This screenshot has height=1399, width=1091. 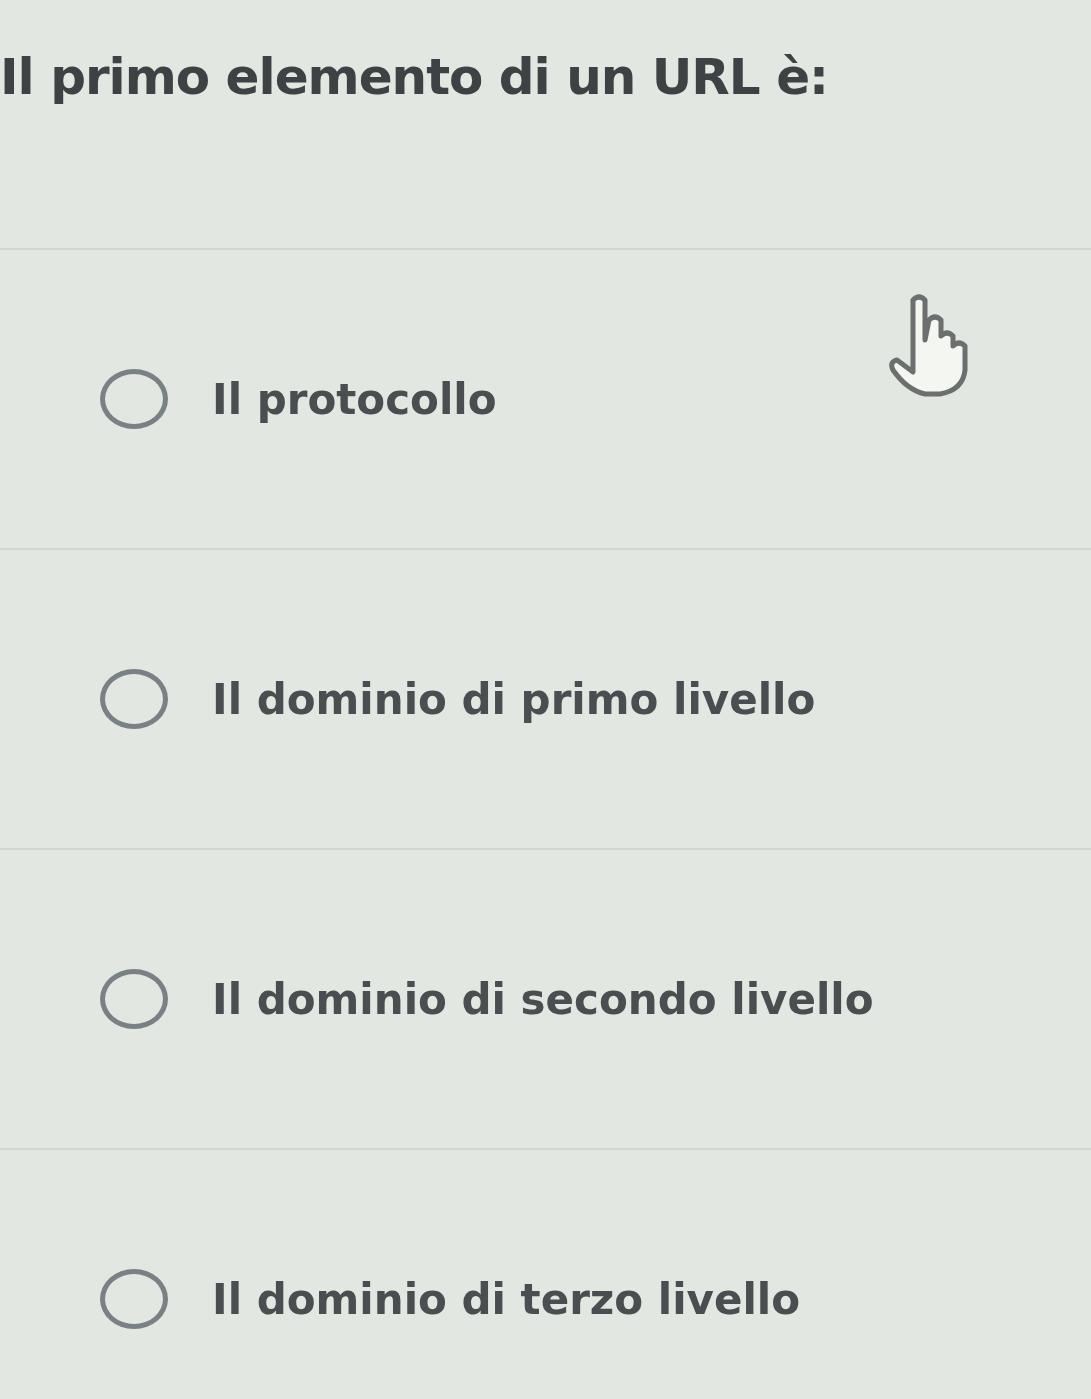 I want to click on answer-option: Il dominio di terzo livello, so click(x=450, y=1299).